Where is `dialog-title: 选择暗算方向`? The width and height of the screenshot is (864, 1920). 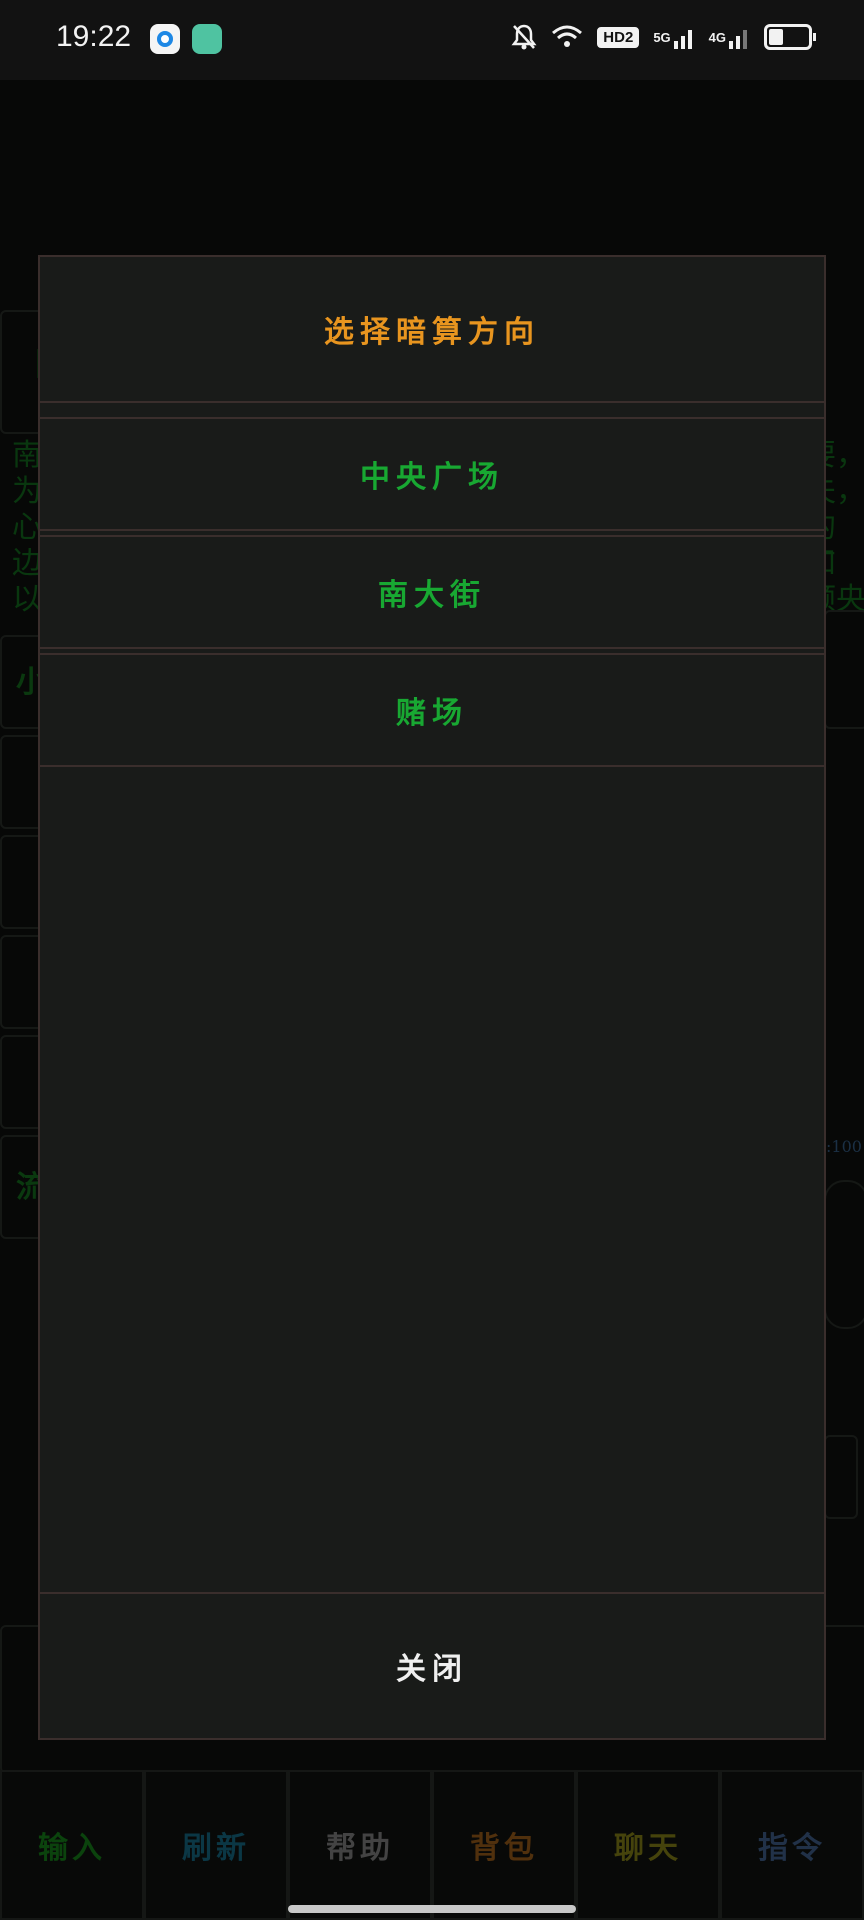
dialog-title: 选择暗算方向 is located at coordinates (432, 330).